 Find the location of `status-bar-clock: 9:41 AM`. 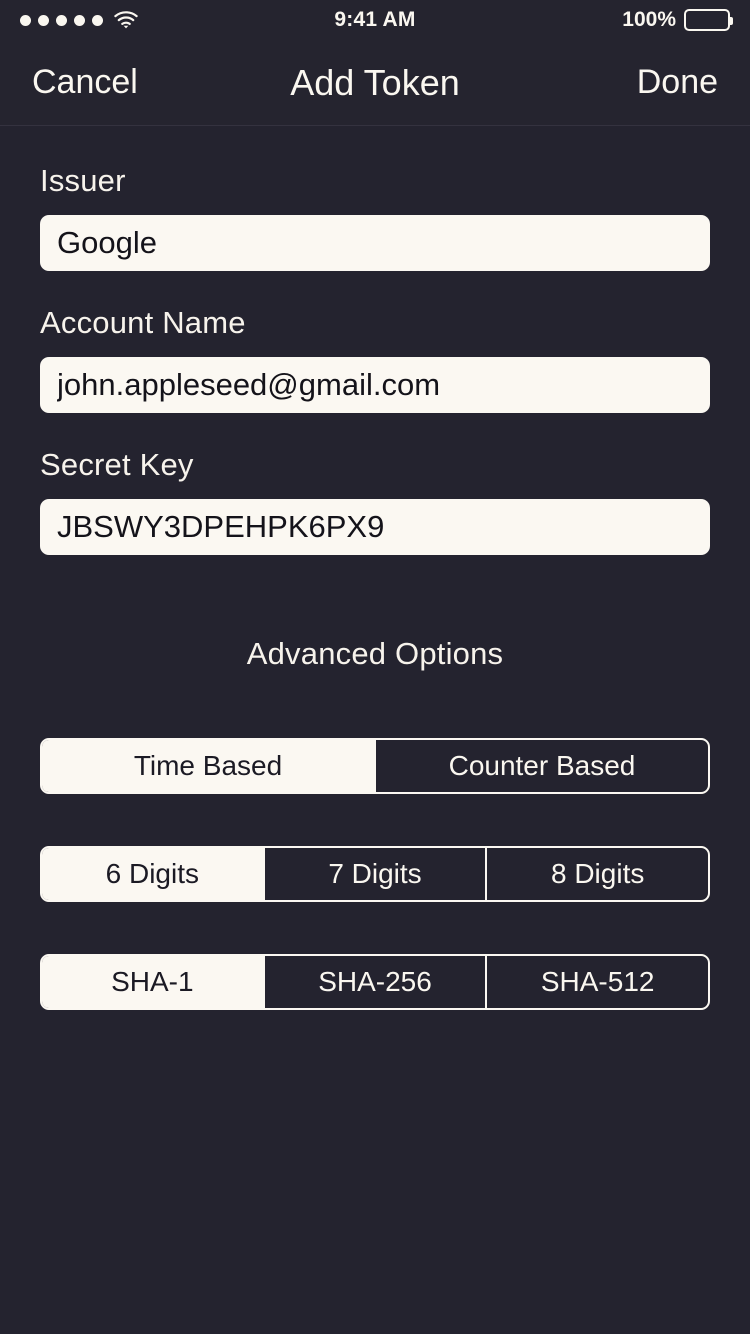

status-bar-clock: 9:41 AM is located at coordinates (375, 19).